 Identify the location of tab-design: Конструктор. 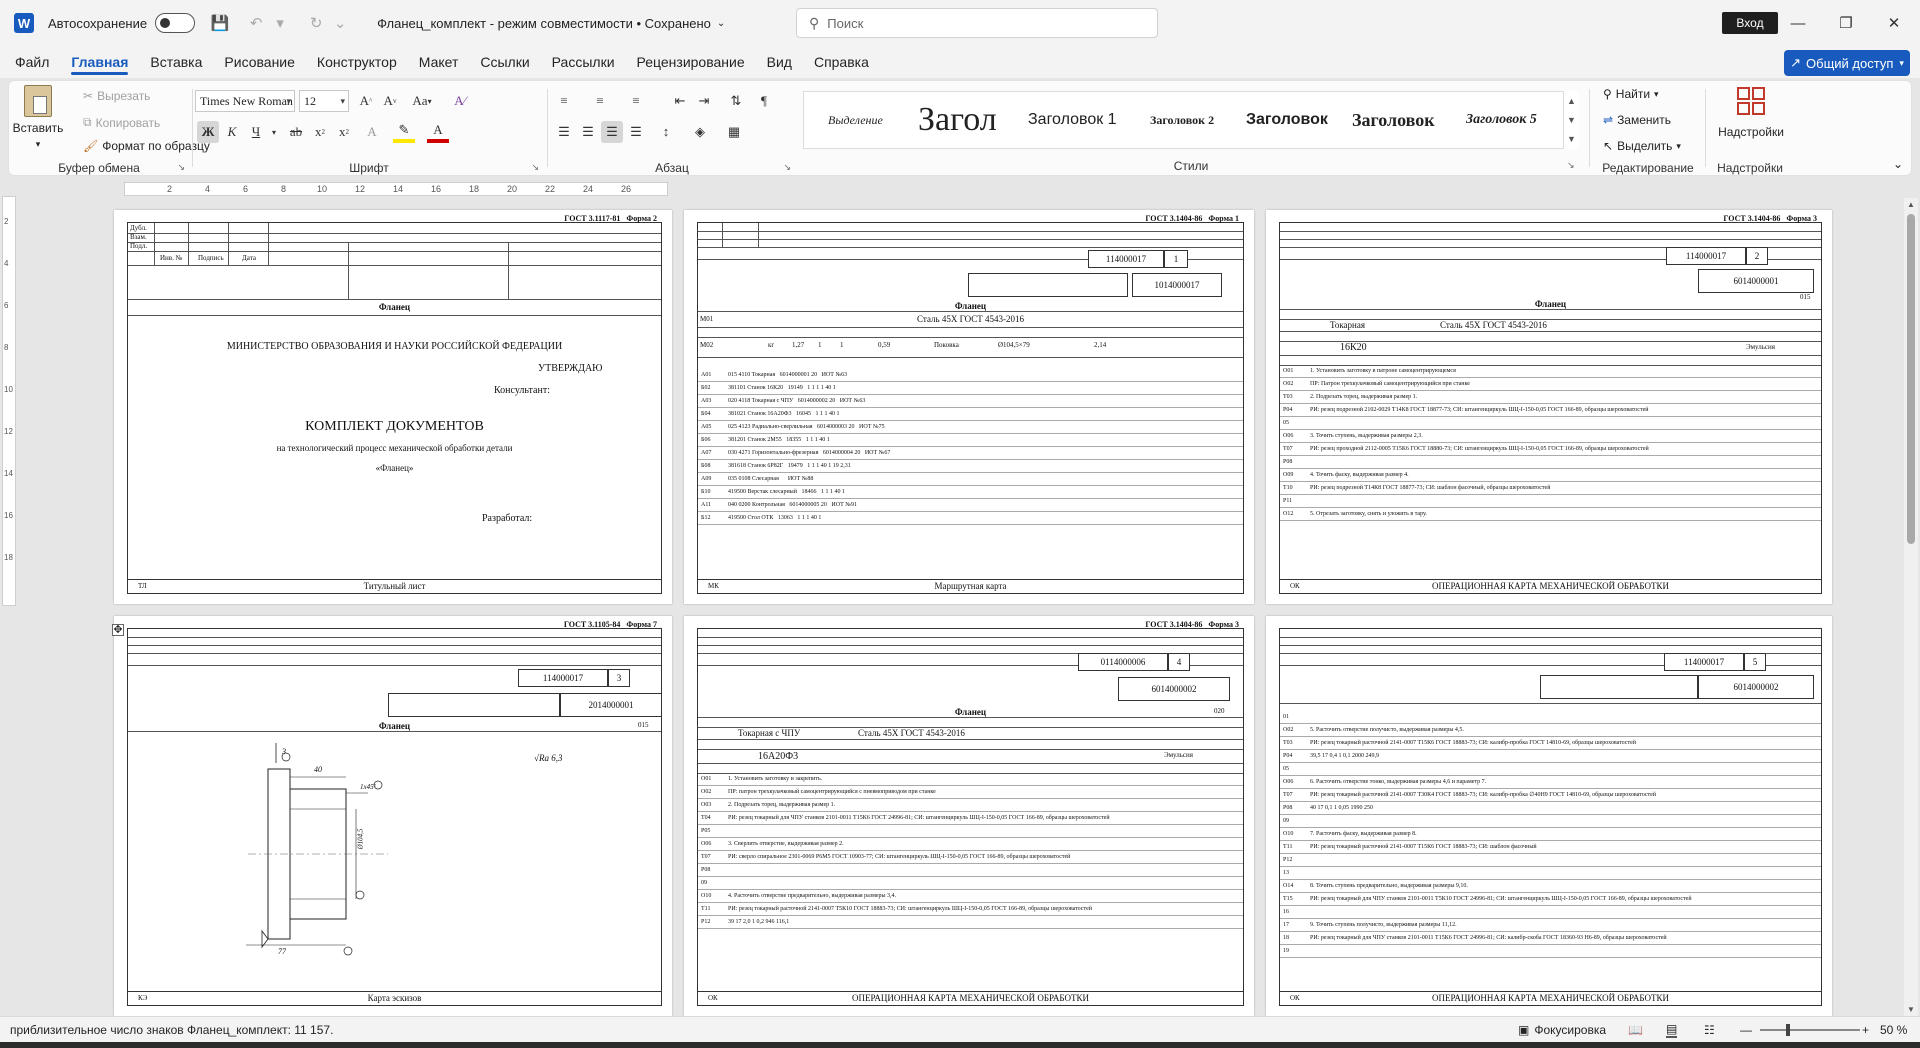
(357, 62).